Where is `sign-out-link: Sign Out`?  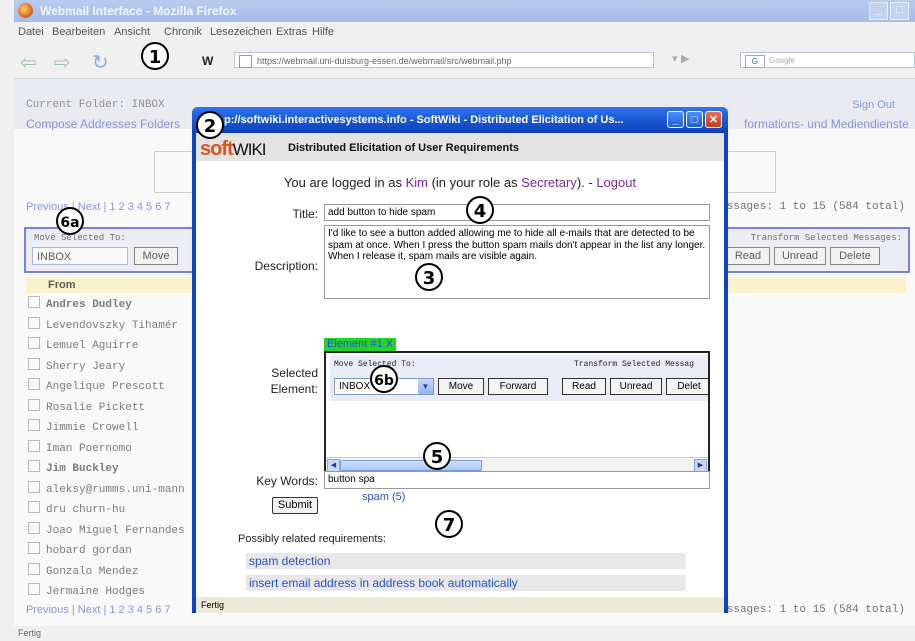
sign-out-link: Sign Out is located at coordinates (873, 105).